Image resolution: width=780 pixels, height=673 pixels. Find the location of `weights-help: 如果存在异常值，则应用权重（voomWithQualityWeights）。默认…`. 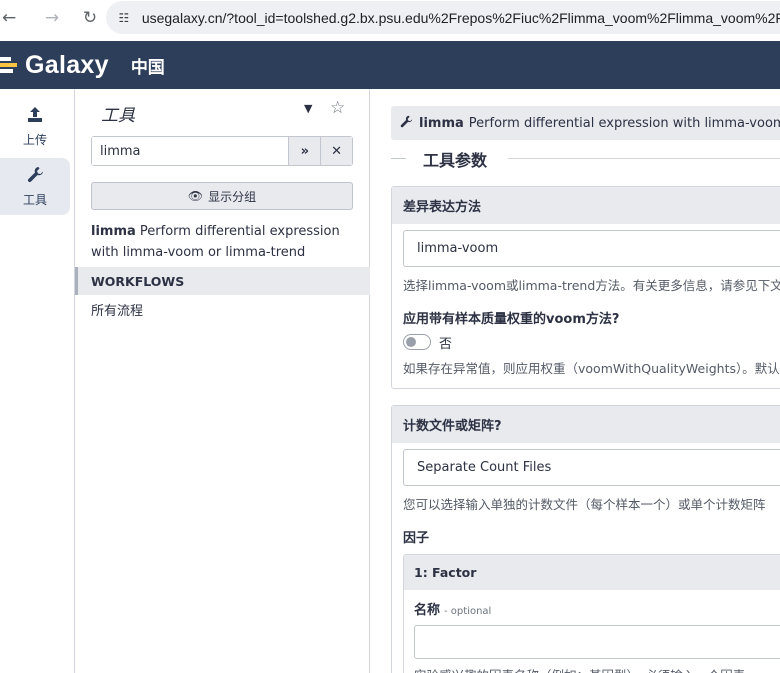

weights-help: 如果存在异常值，则应用权重（voomWithQualityWeights）。默认… is located at coordinates (591, 368).